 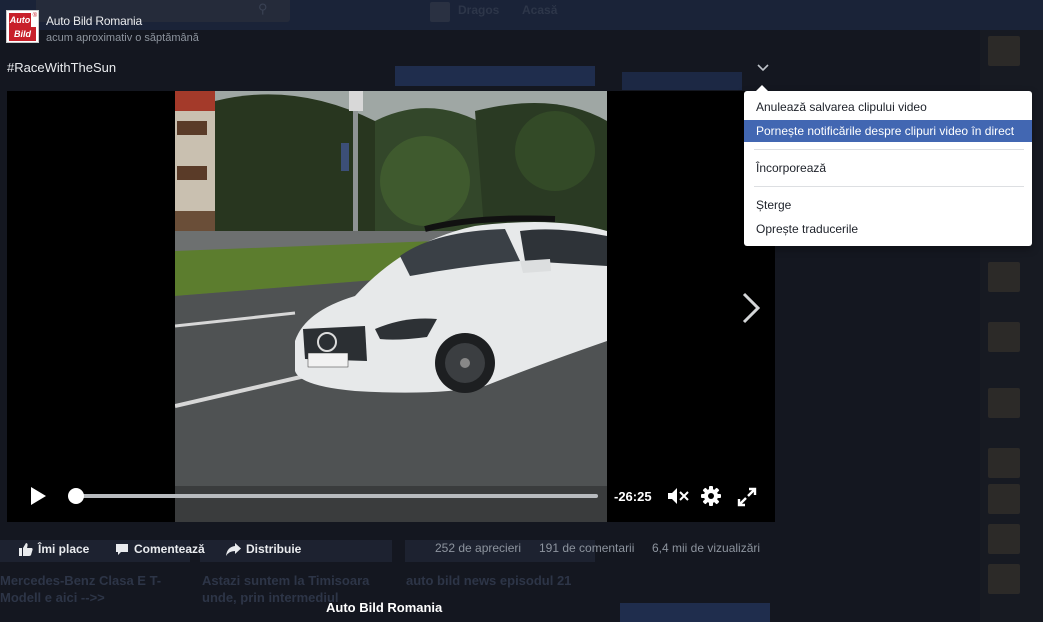 I want to click on background-nav-home: Acasă, so click(x=540, y=10).